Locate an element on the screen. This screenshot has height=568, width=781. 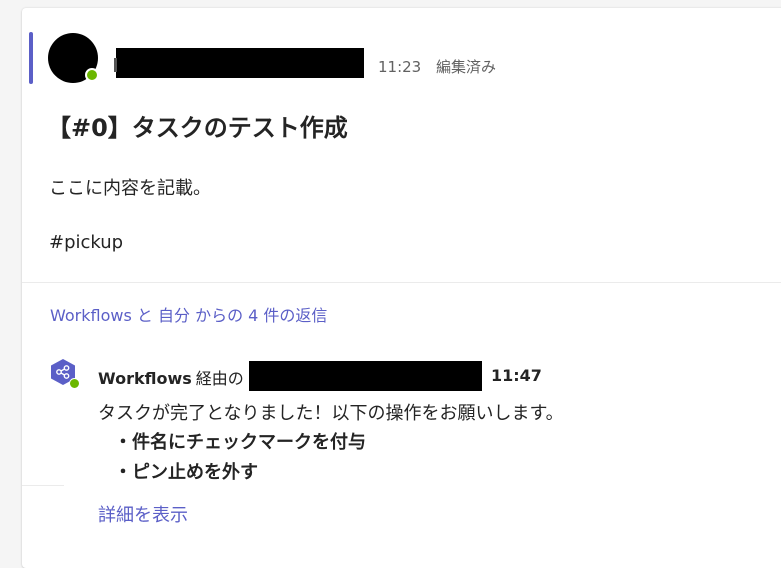
check-badge-icon is located at coordinates (74, 383).